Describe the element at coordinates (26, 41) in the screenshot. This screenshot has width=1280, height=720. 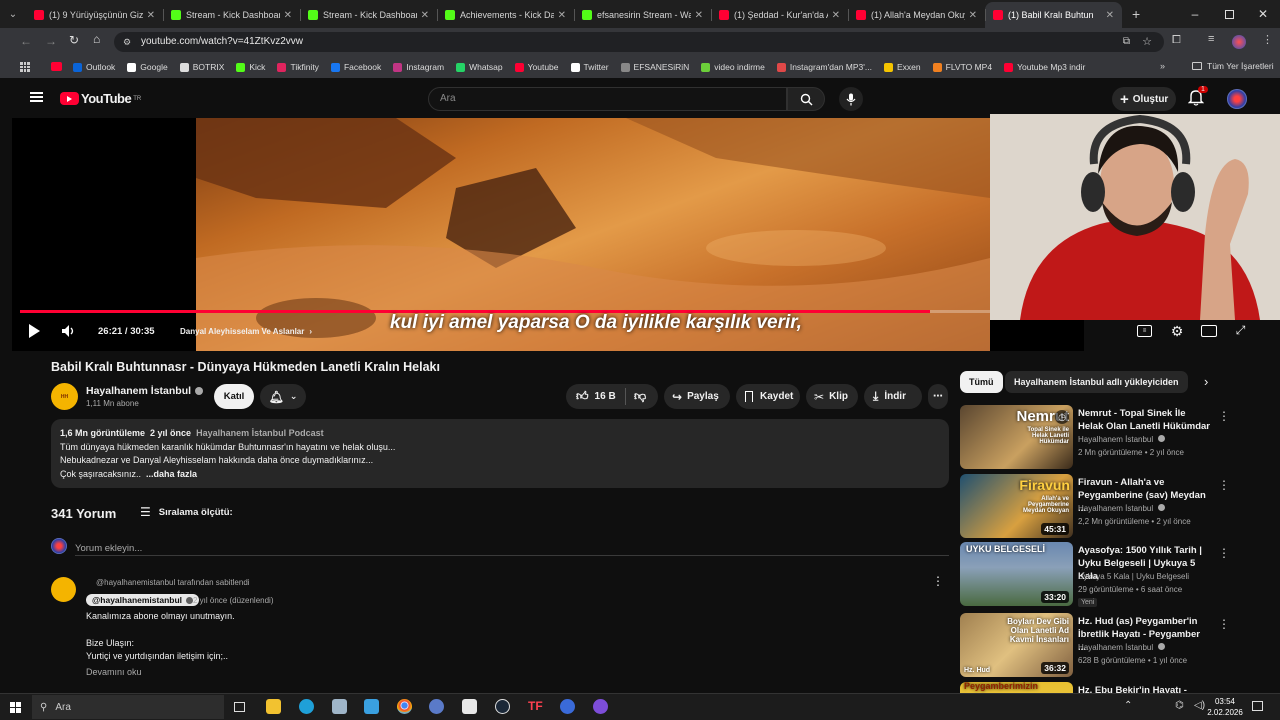
I see `back-icon: ←` at that location.